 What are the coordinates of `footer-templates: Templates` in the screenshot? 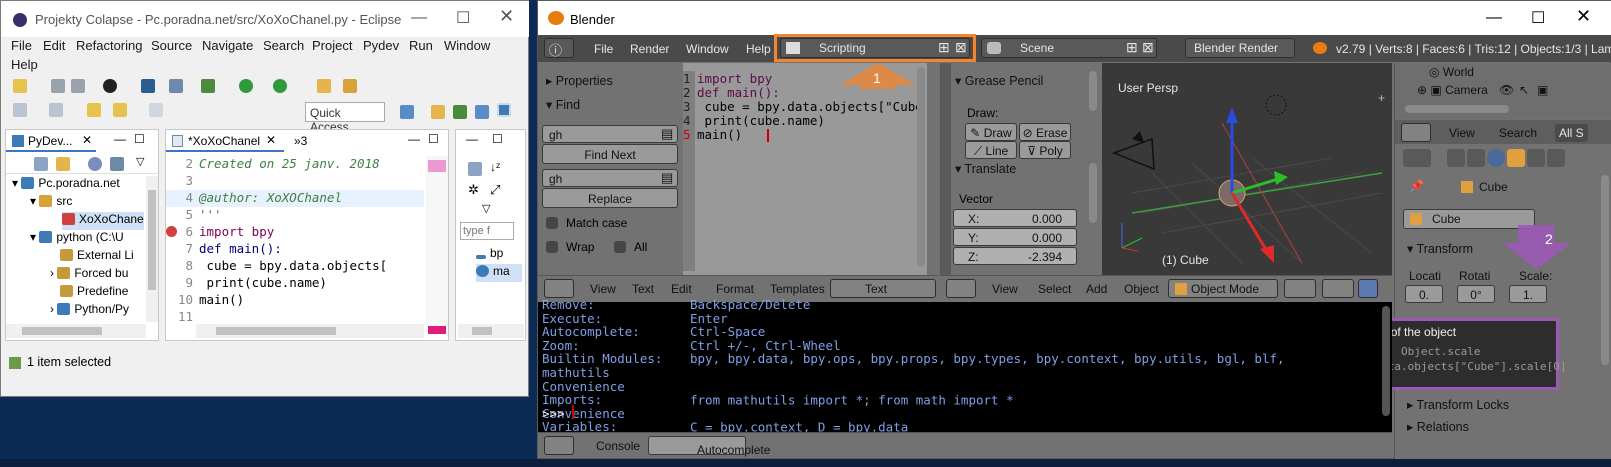 It's located at (797, 289).